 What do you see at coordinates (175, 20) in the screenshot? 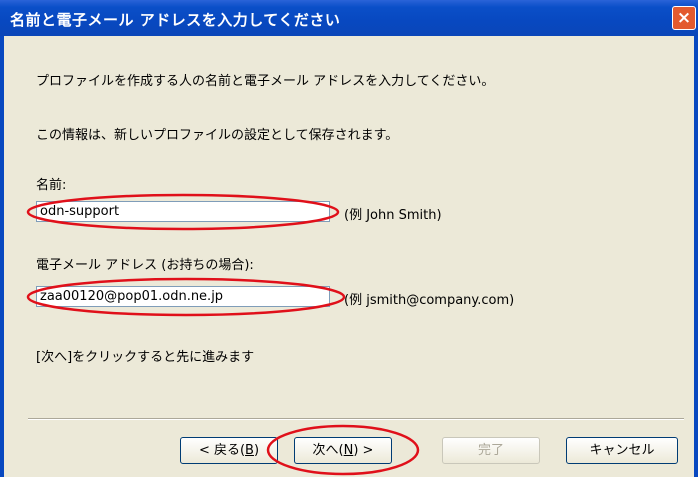
I see `window-title: 名前と電子メール アドレスを入力してください` at bounding box center [175, 20].